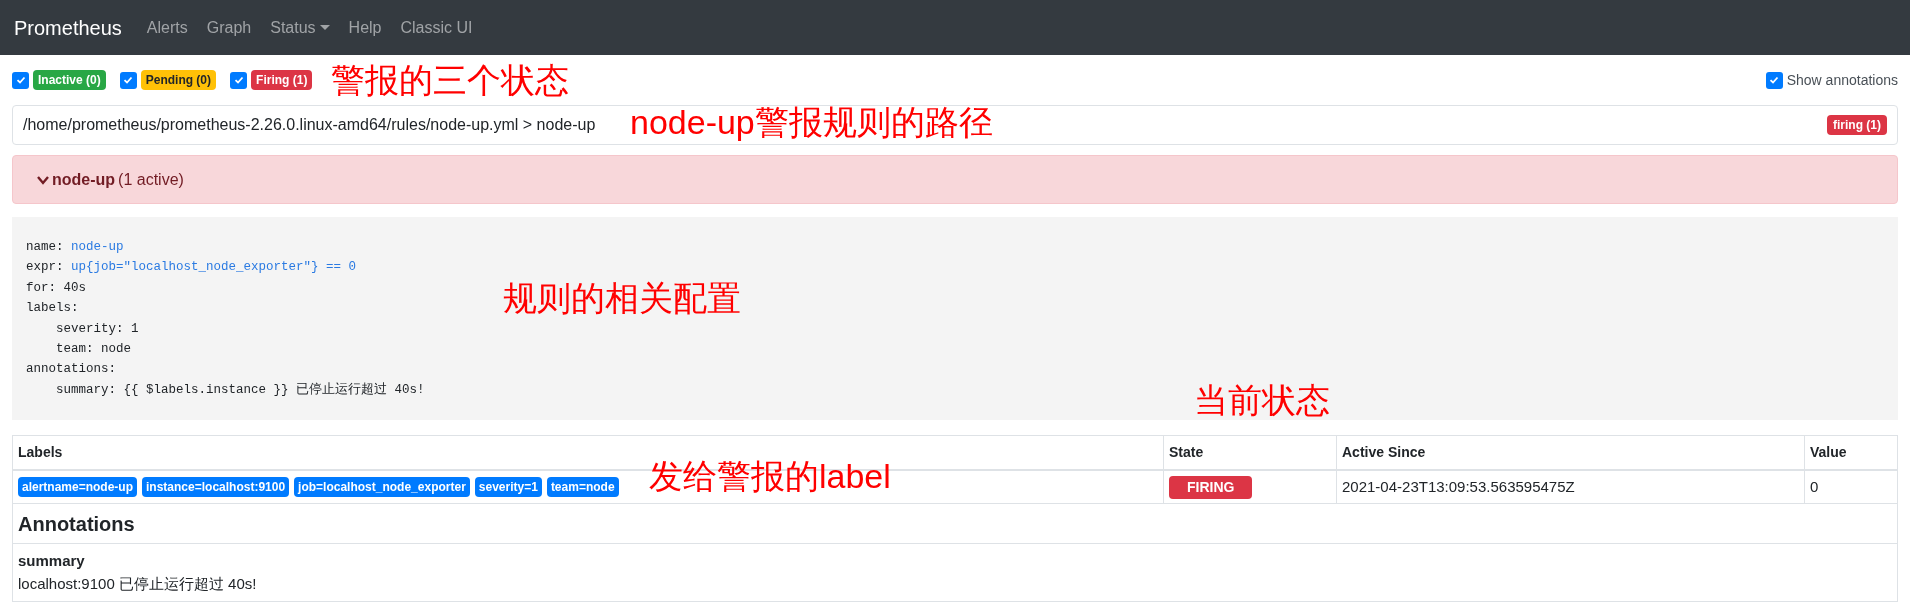 The image size is (1910, 613). What do you see at coordinates (300, 27) in the screenshot?
I see `nav-link: Status` at bounding box center [300, 27].